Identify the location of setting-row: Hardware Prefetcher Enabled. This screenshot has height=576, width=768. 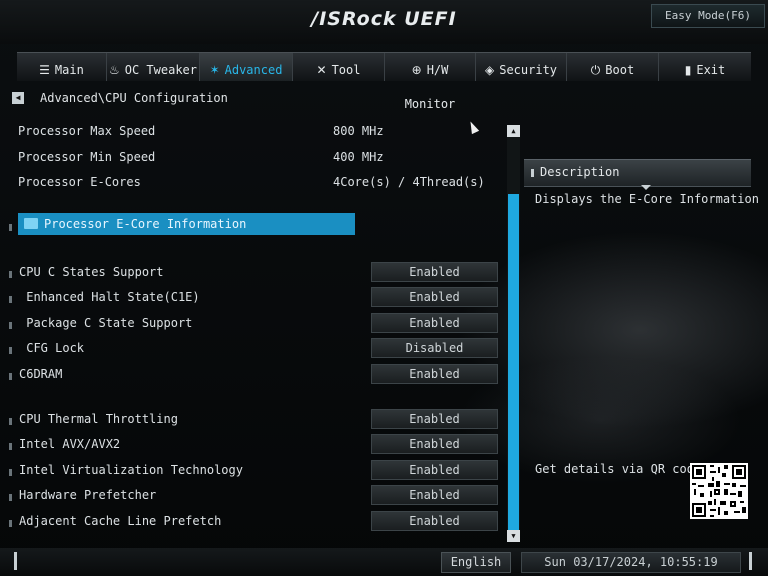
(252, 495).